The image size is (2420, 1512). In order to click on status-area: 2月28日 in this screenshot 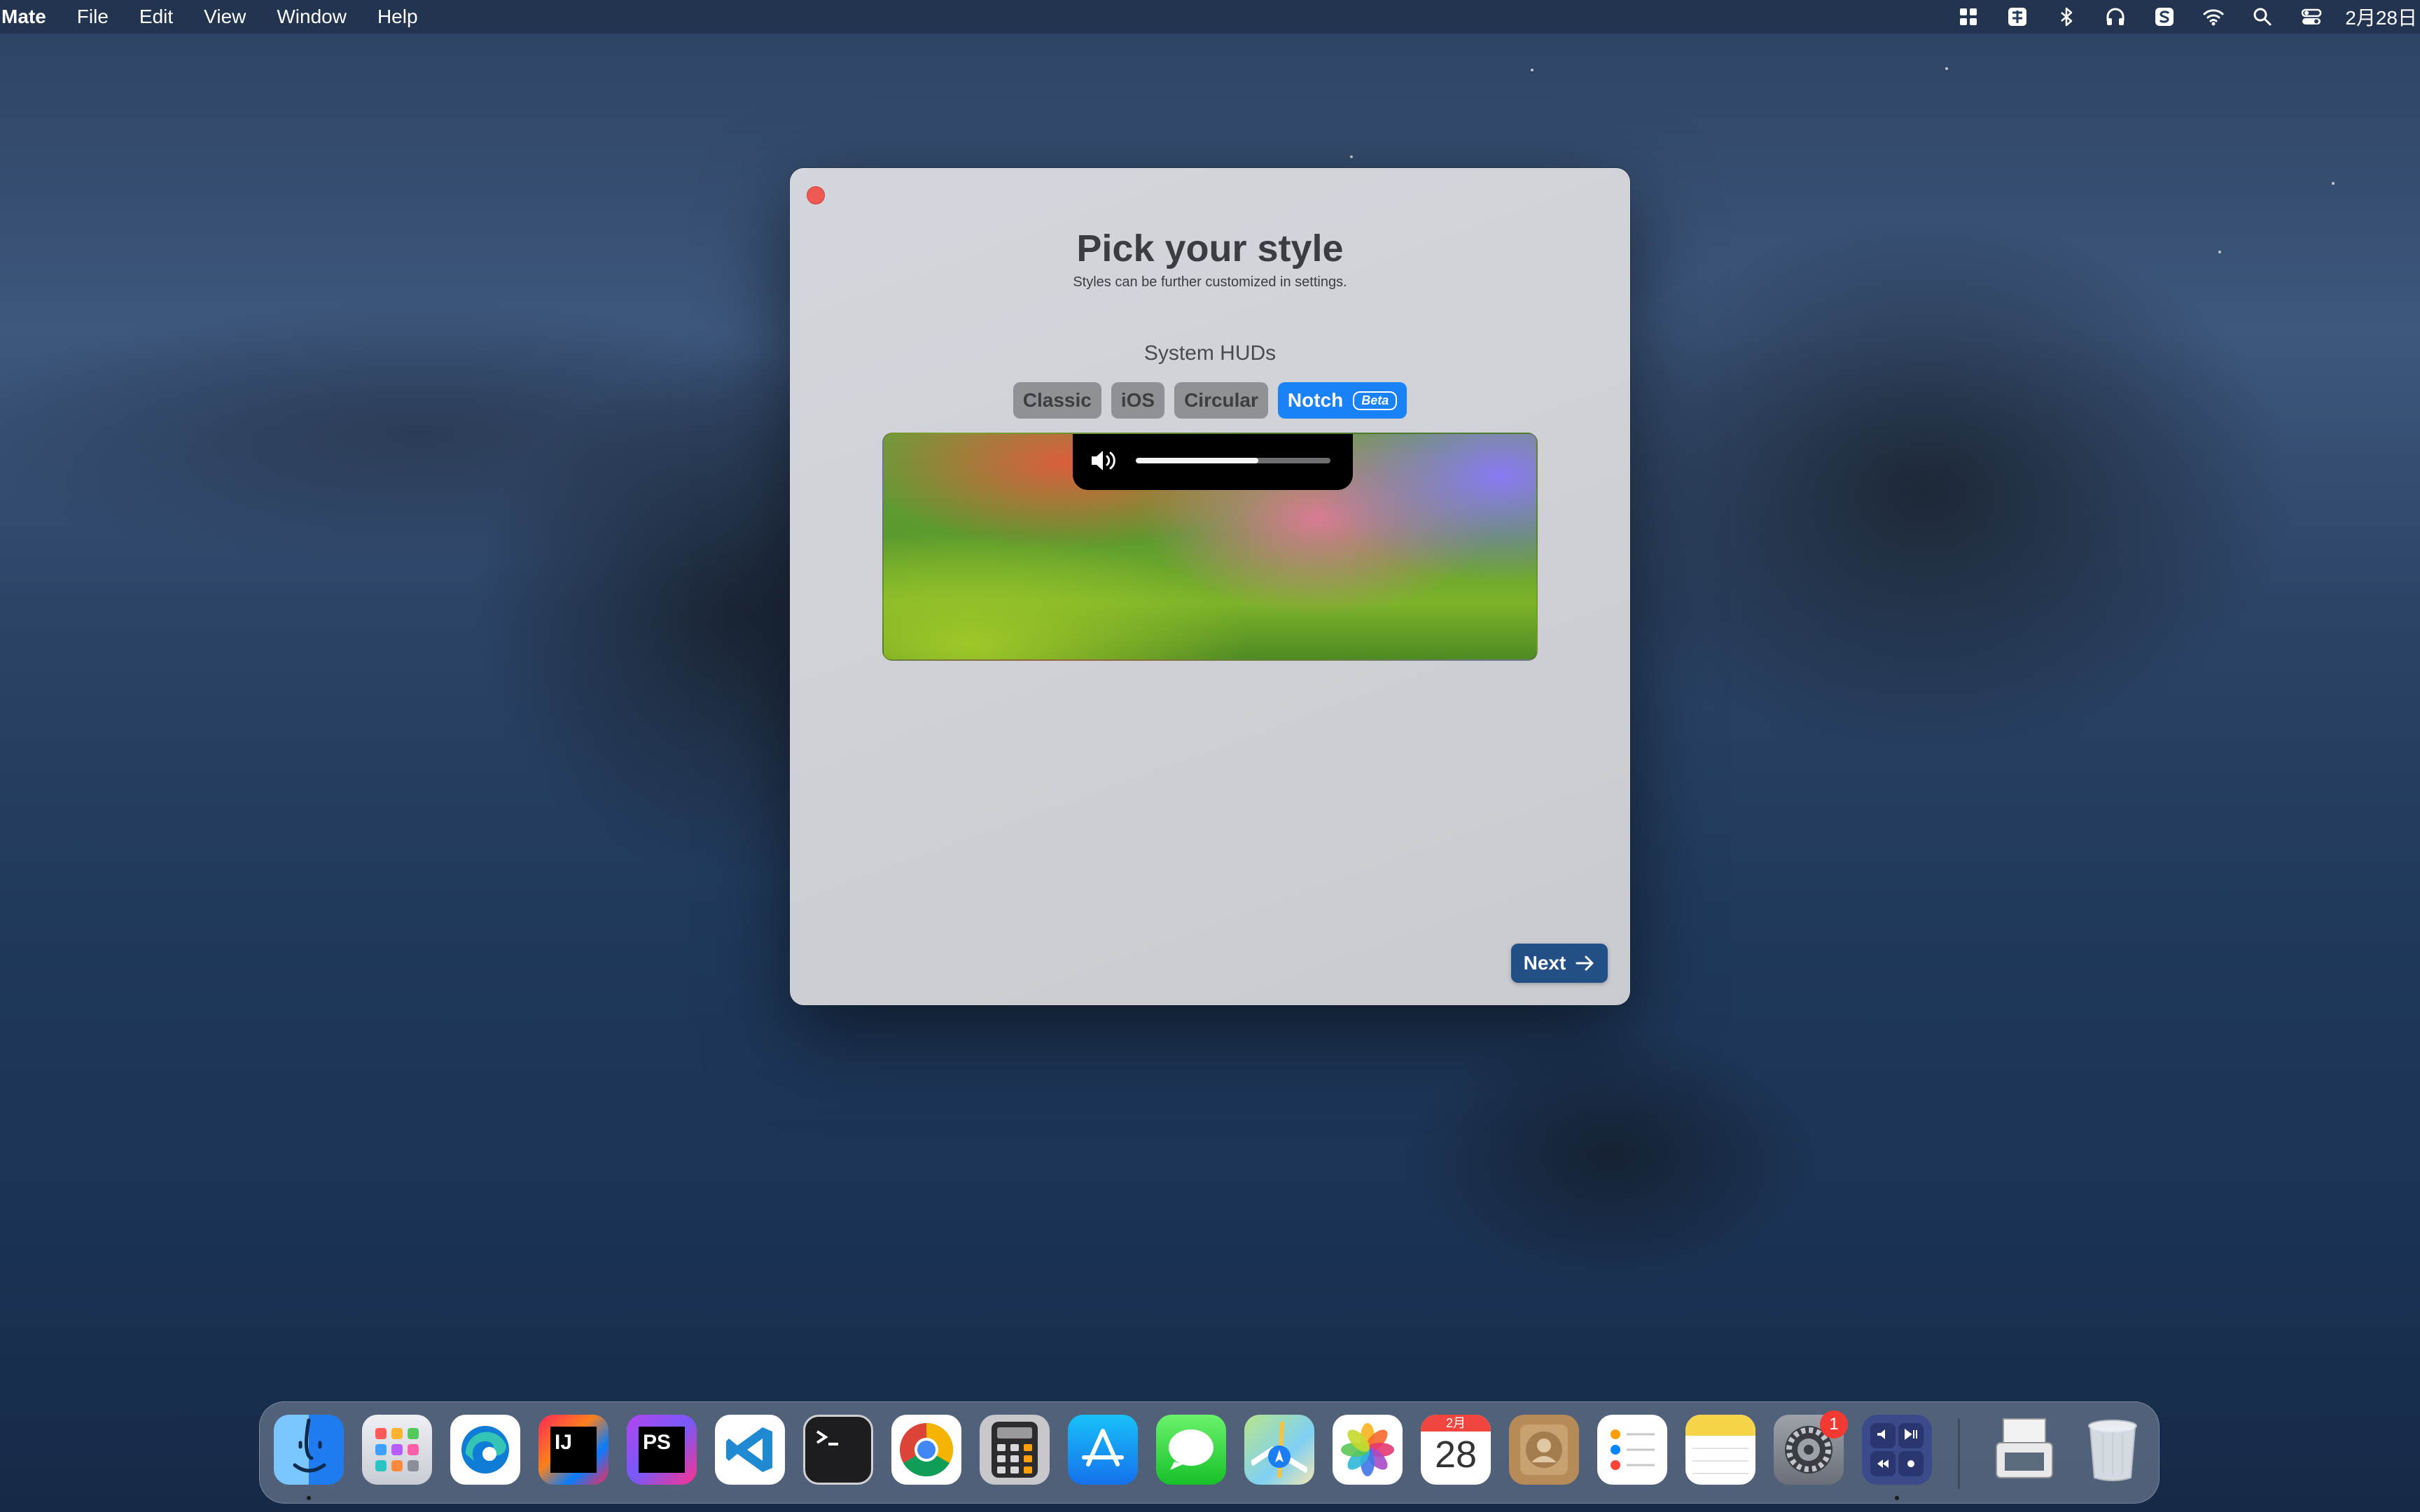, I will do `click(2176, 17)`.